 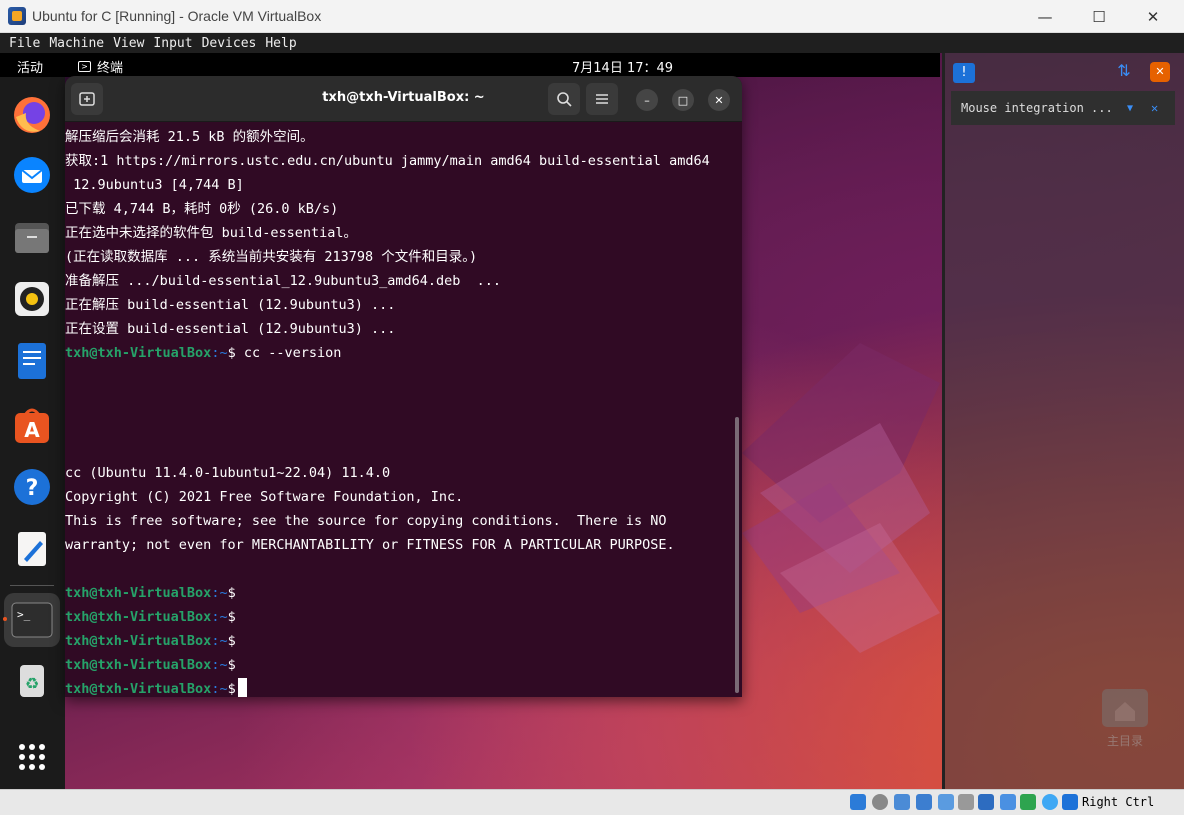 What do you see at coordinates (902, 802) in the screenshot?
I see `audio-icon` at bounding box center [902, 802].